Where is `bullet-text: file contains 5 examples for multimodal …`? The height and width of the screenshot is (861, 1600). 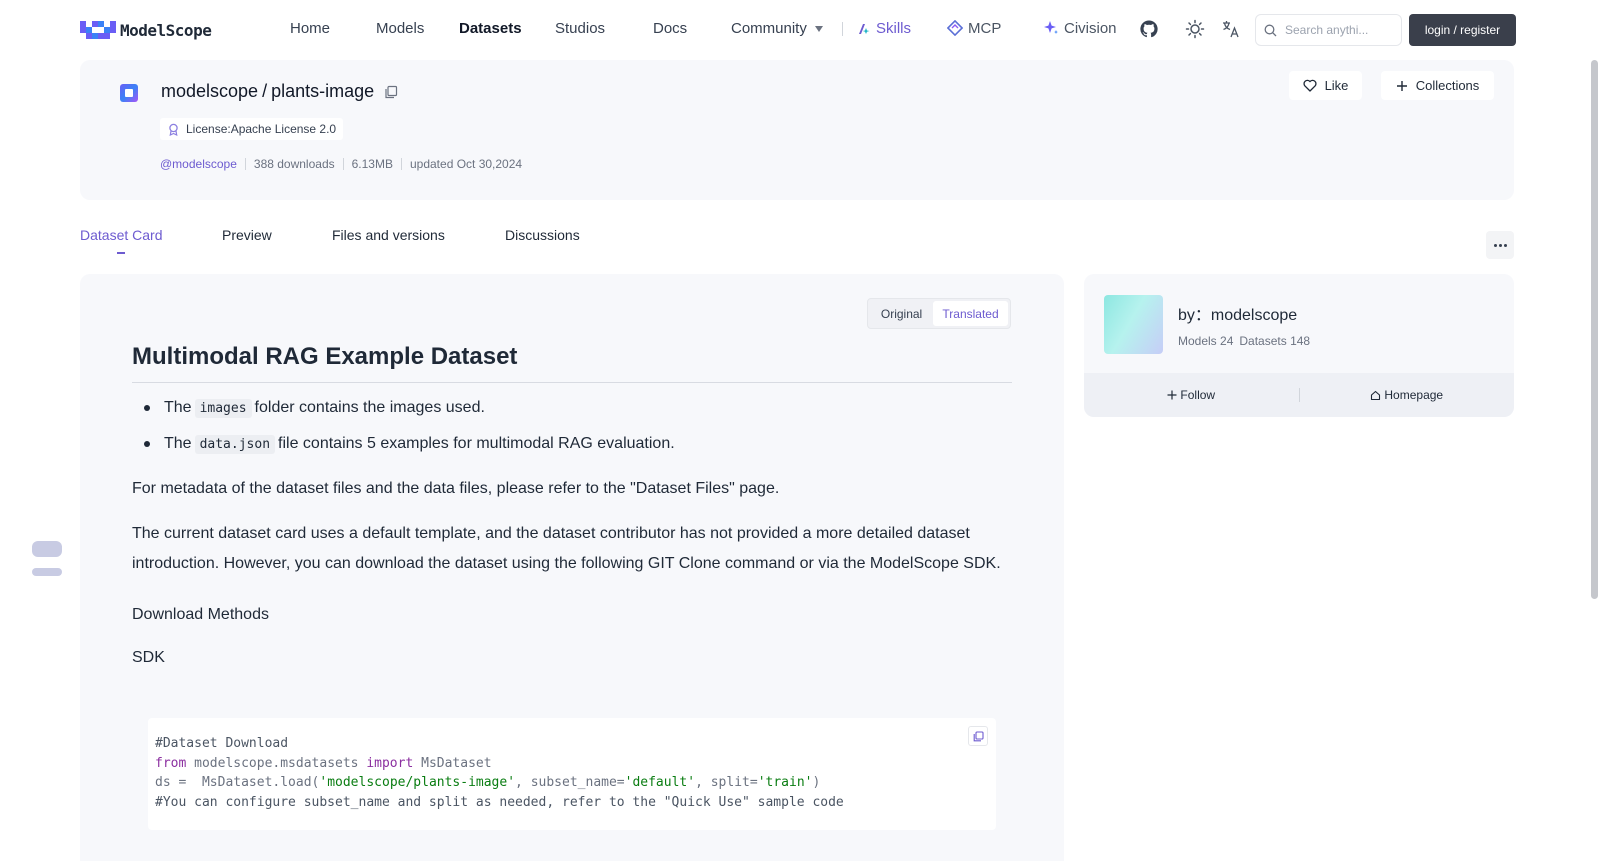
bullet-text: file contains 5 examples for multimodal … is located at coordinates (476, 443).